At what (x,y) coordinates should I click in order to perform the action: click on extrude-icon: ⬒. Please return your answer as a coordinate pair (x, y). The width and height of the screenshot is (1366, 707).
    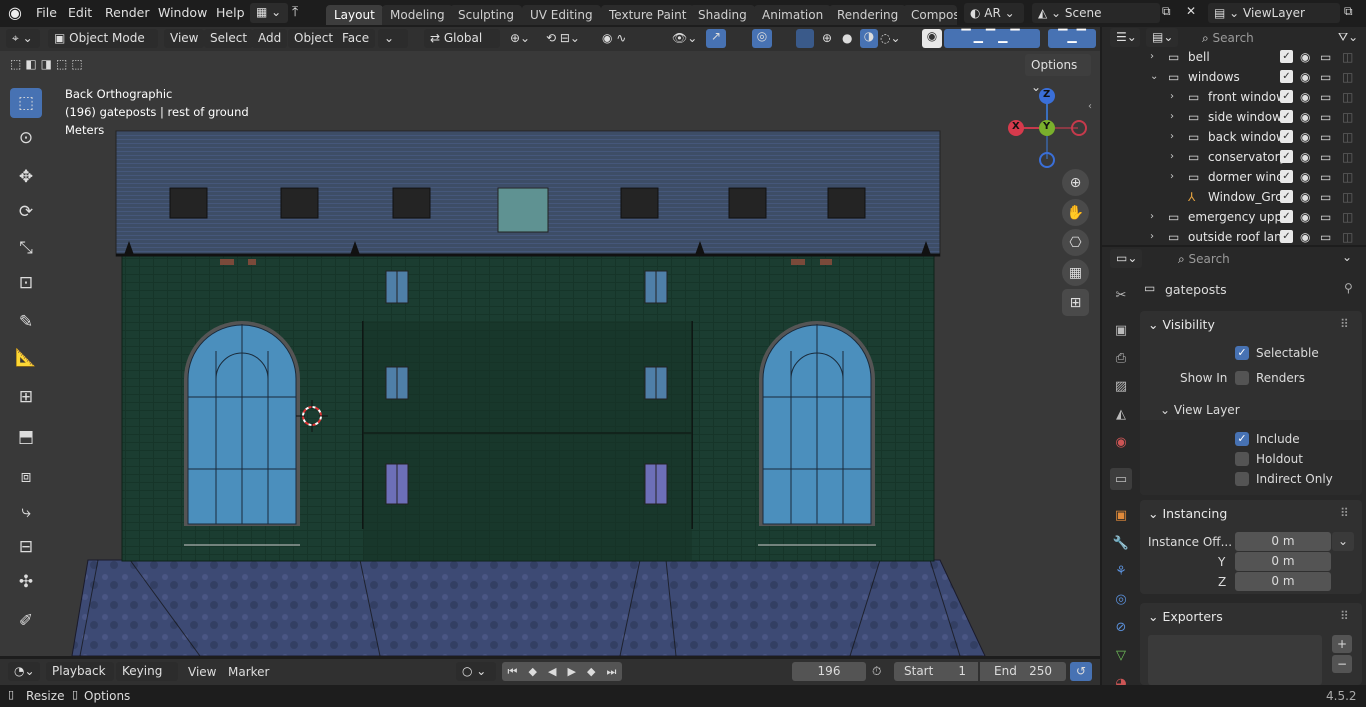
    Looking at the image, I should click on (26, 437).